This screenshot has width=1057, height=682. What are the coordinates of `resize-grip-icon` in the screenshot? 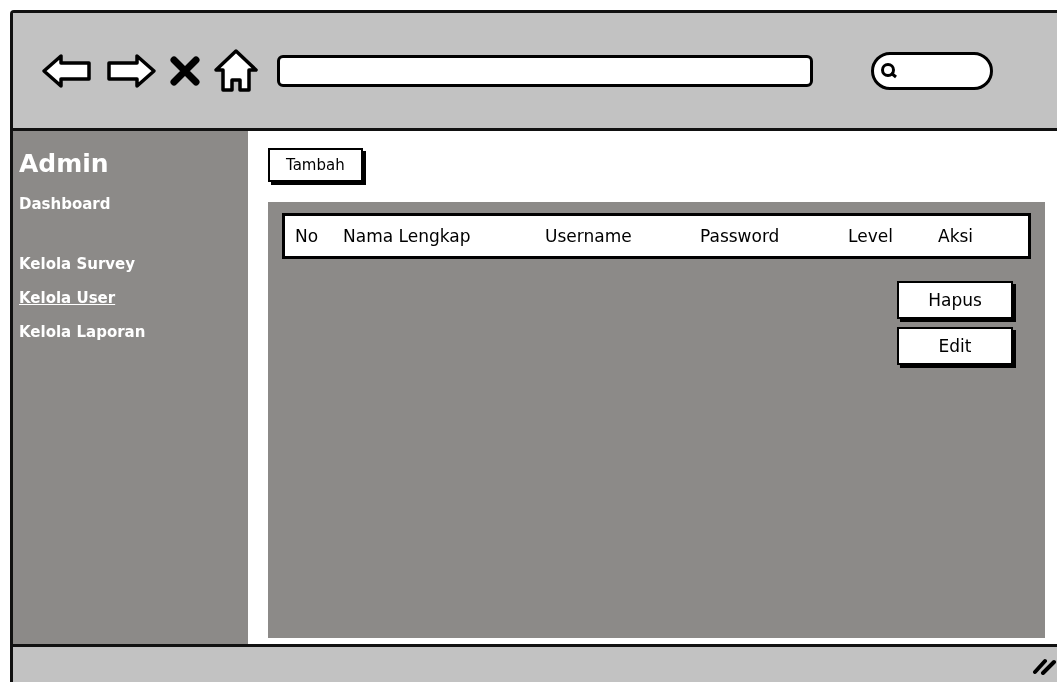 It's located at (1044, 666).